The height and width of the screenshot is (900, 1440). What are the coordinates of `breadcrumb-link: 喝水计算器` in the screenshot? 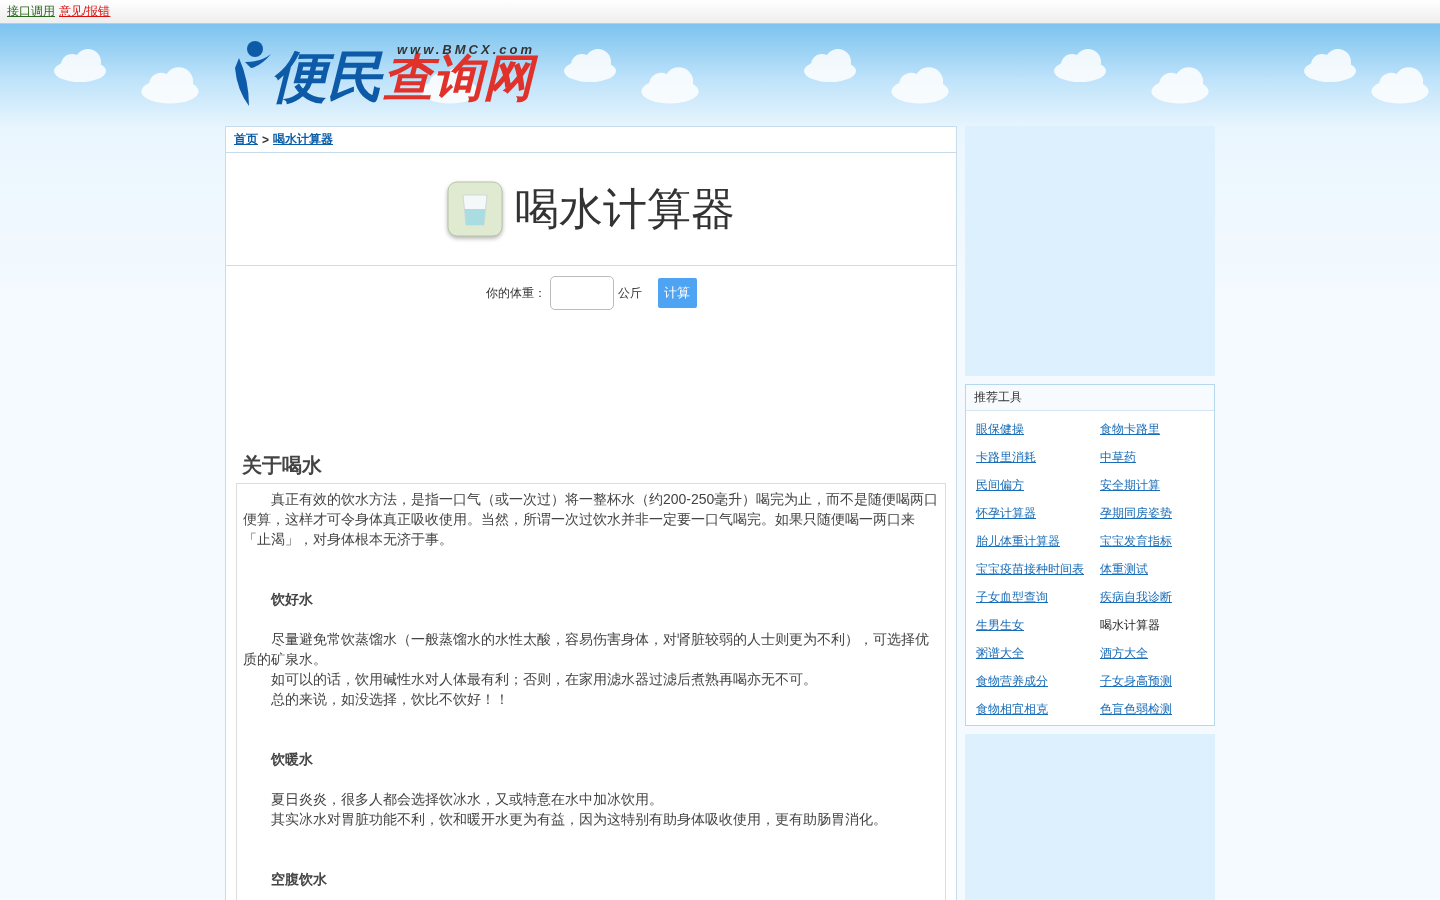 It's located at (303, 139).